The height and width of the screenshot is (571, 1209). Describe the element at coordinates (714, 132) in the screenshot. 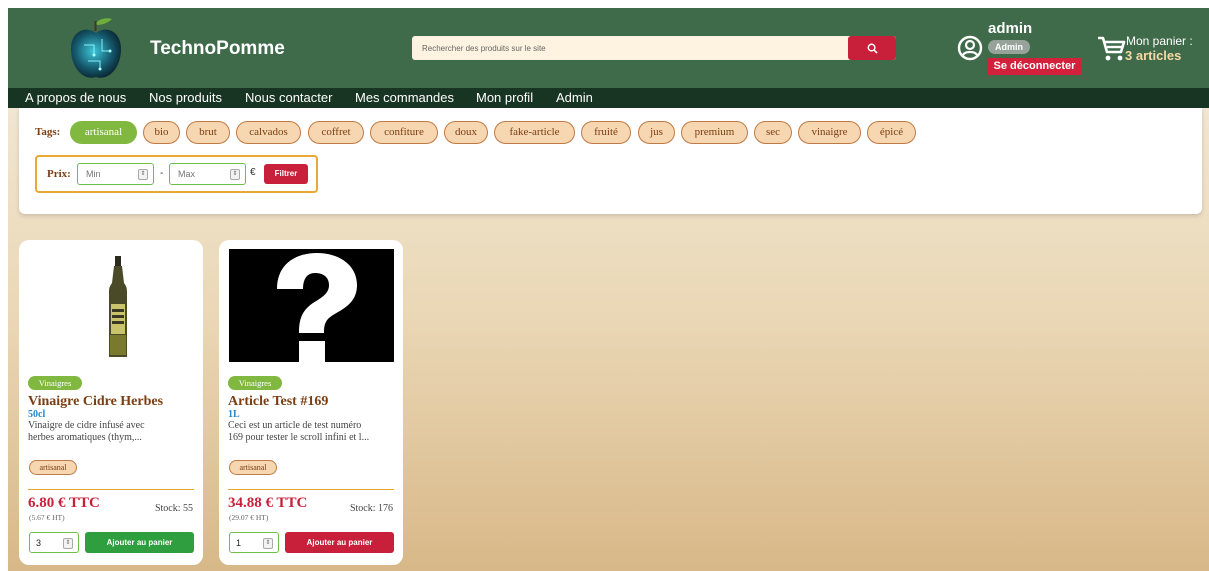

I see `tag-premium: premium` at that location.